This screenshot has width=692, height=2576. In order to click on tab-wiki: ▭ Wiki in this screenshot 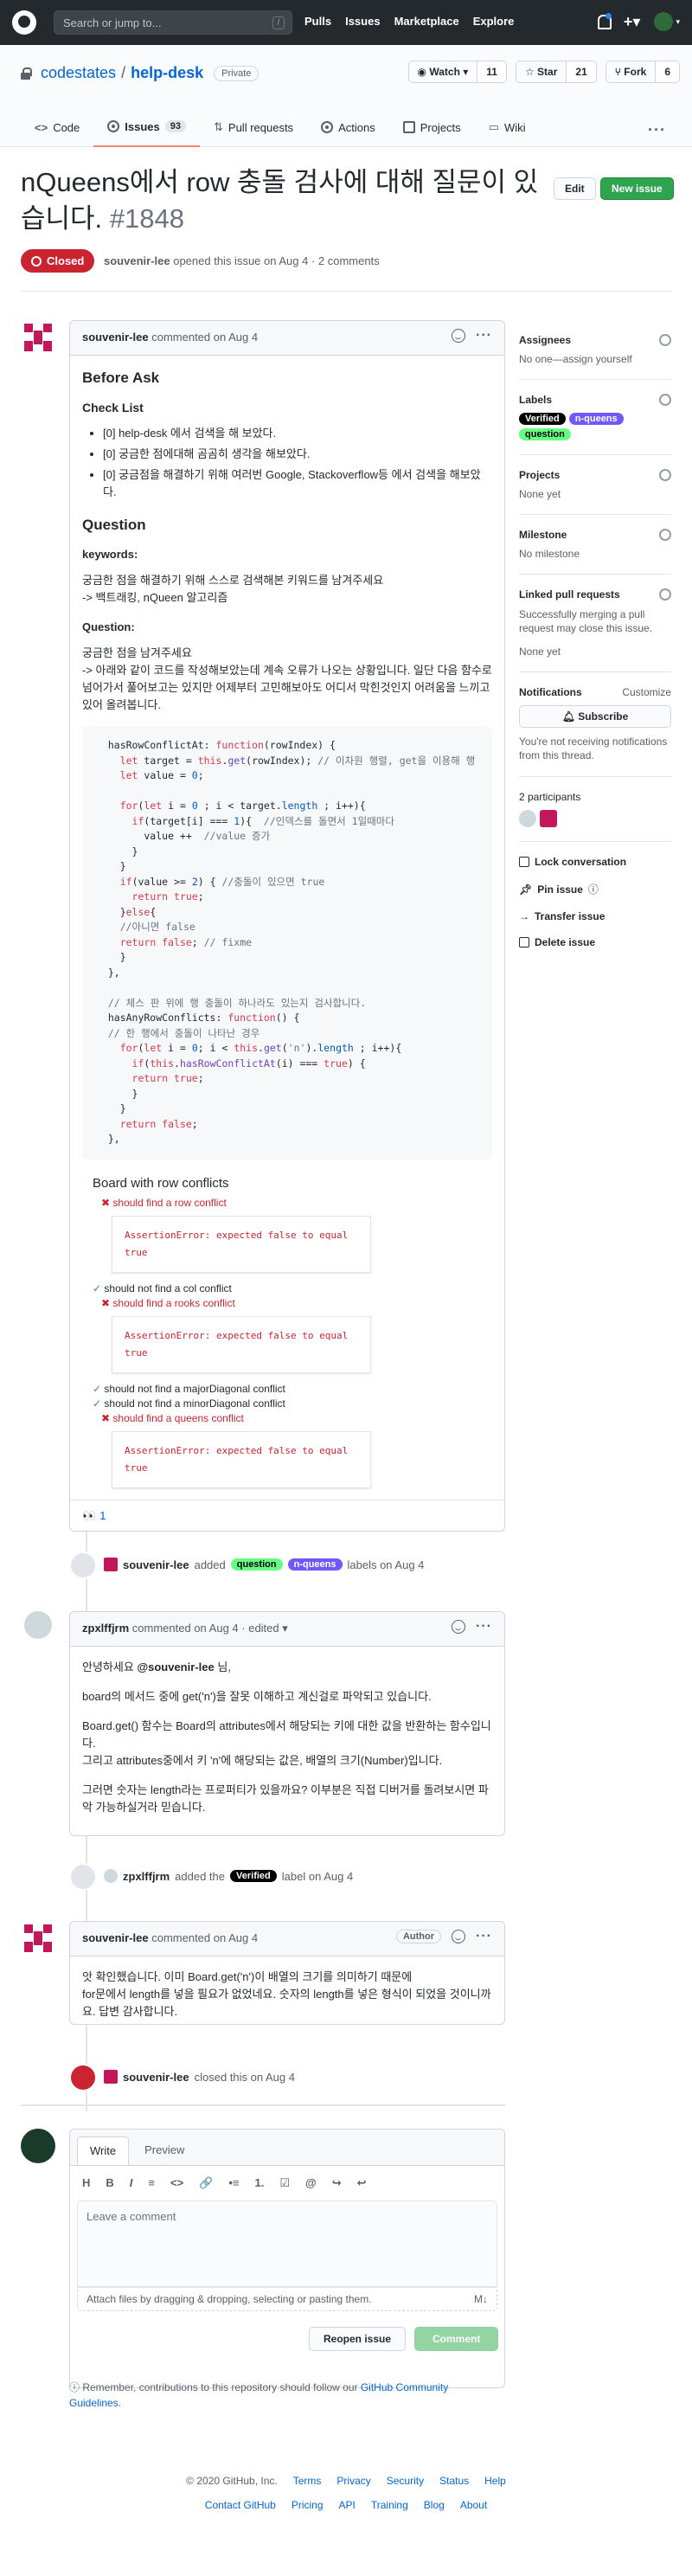, I will do `click(508, 128)`.